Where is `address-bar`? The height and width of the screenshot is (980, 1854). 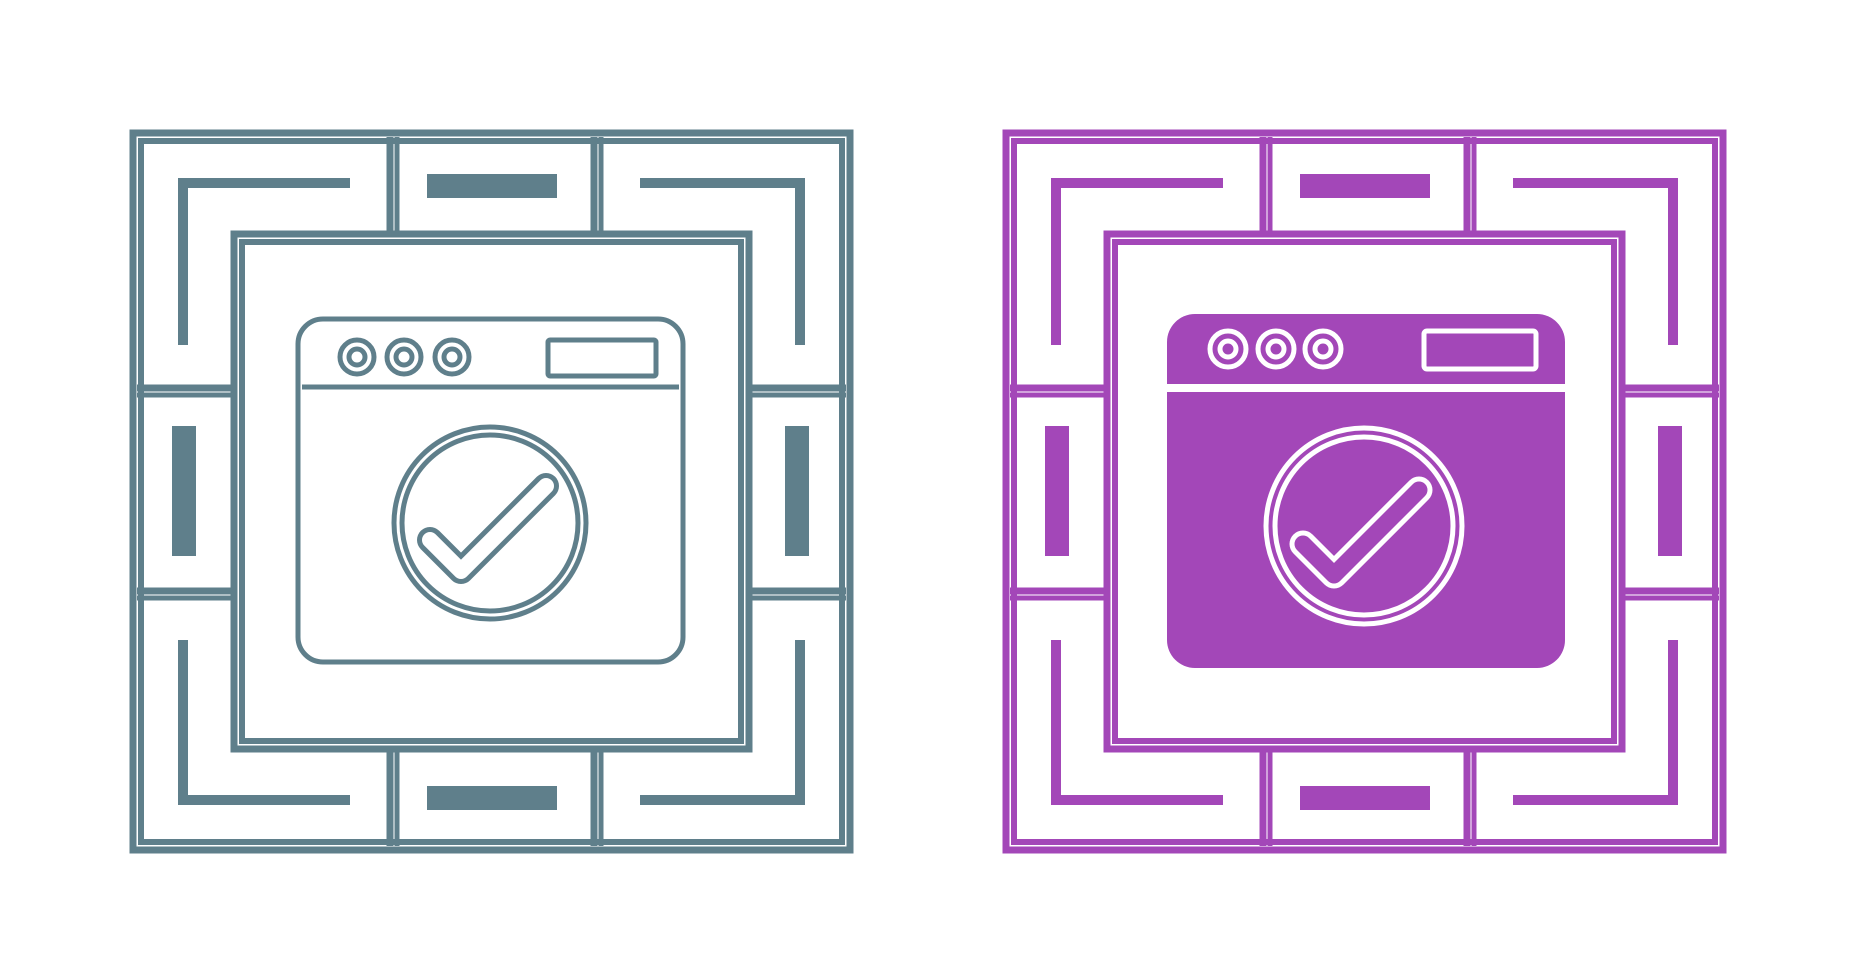 address-bar is located at coordinates (602, 358).